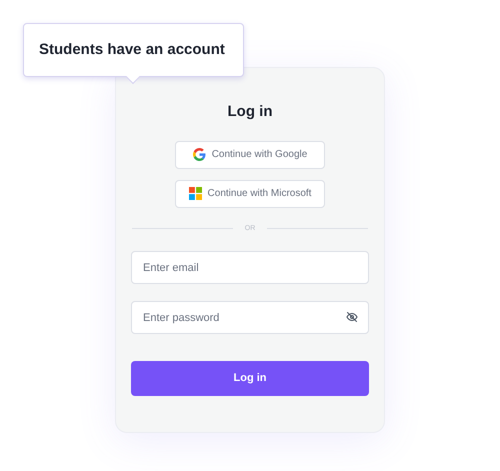 The image size is (500, 471). Describe the element at coordinates (250, 194) in the screenshot. I see `sign-in-provider-button: Continue with Microsoft` at that location.